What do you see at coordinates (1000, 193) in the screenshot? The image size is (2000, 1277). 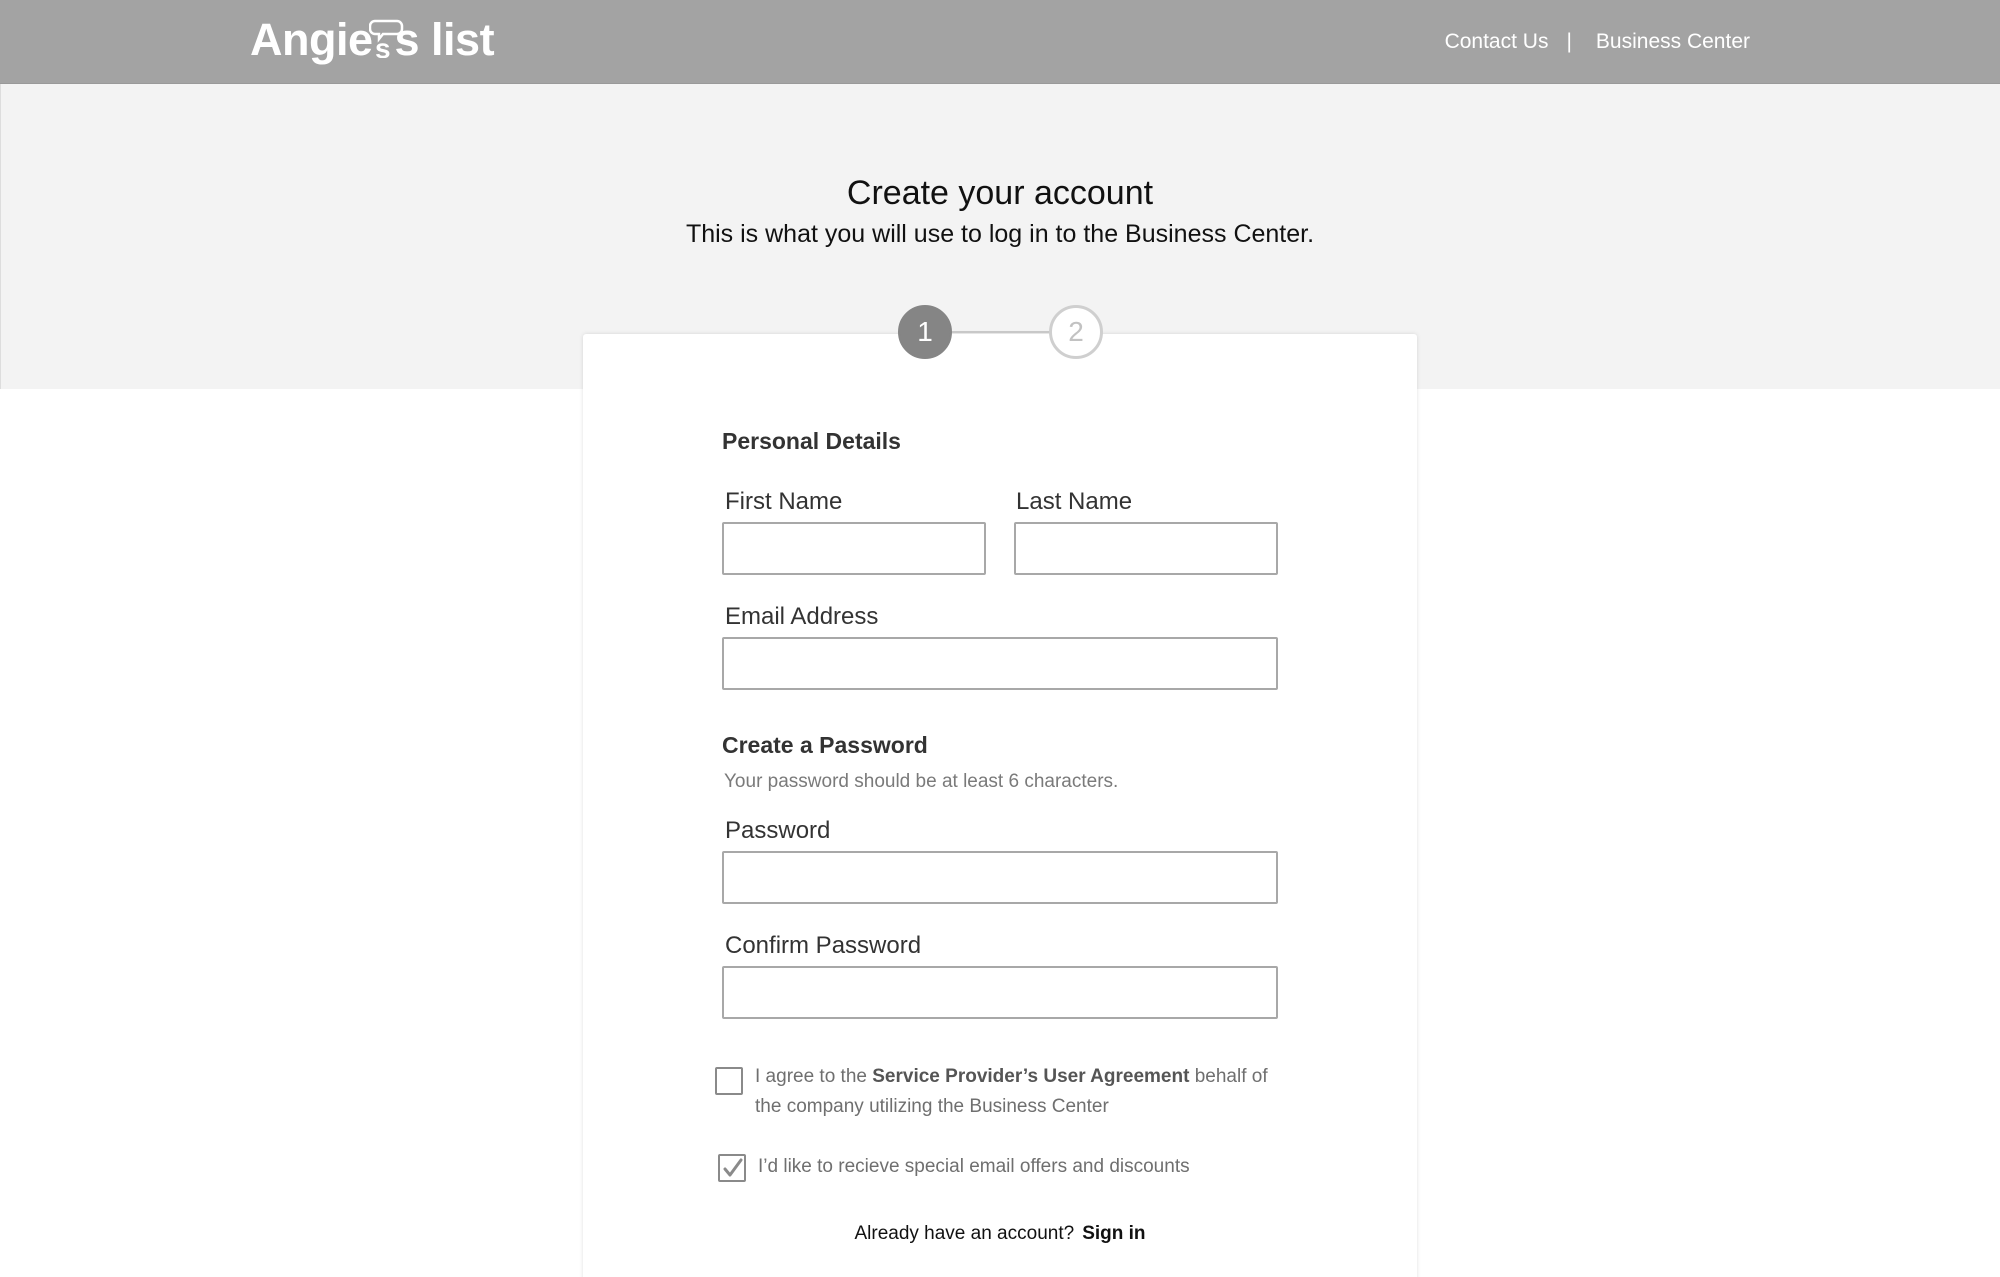 I see `page-title: Create your account` at bounding box center [1000, 193].